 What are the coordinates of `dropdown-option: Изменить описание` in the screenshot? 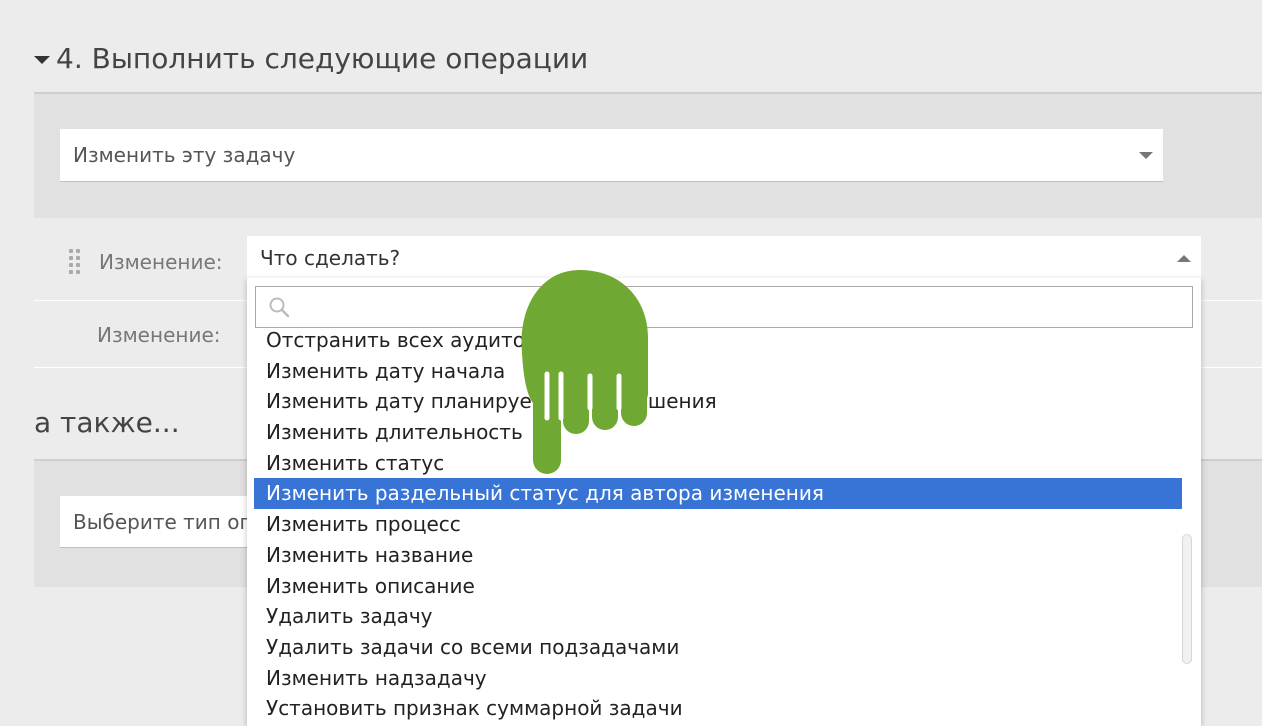 It's located at (718, 586).